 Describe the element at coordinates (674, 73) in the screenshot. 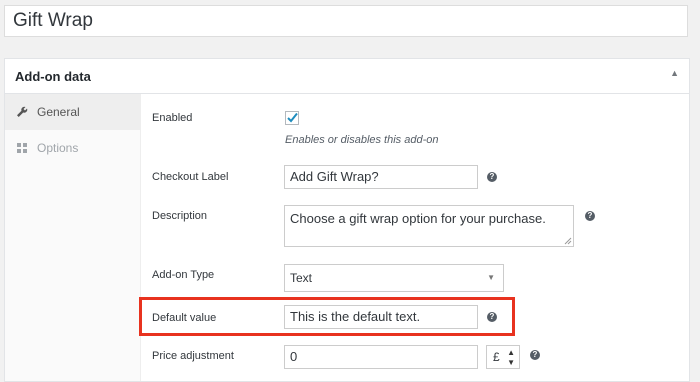

I see `triangle-up-icon: ▲` at that location.